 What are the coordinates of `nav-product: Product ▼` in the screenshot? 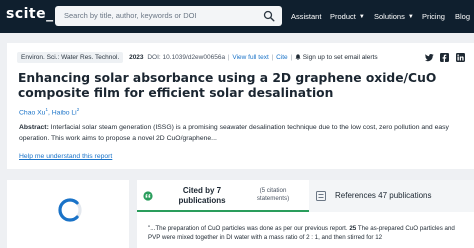 It's located at (347, 16).